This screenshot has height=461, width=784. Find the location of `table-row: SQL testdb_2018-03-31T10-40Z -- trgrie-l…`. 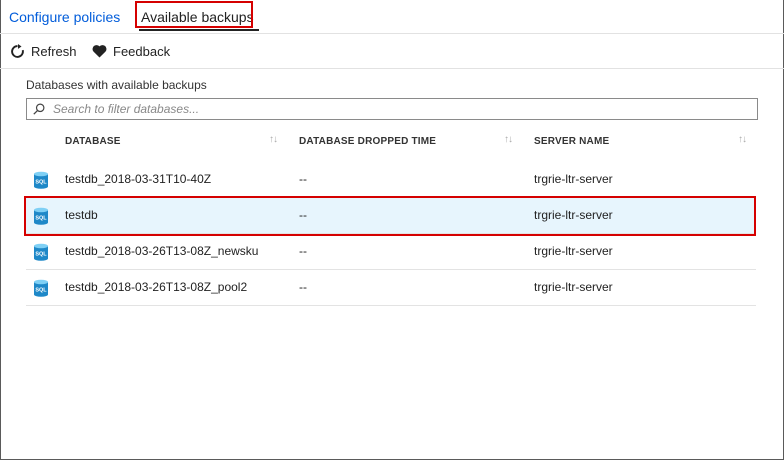

table-row: SQL testdb_2018-03-31T10-40Z -- trgrie-l… is located at coordinates (391, 180).